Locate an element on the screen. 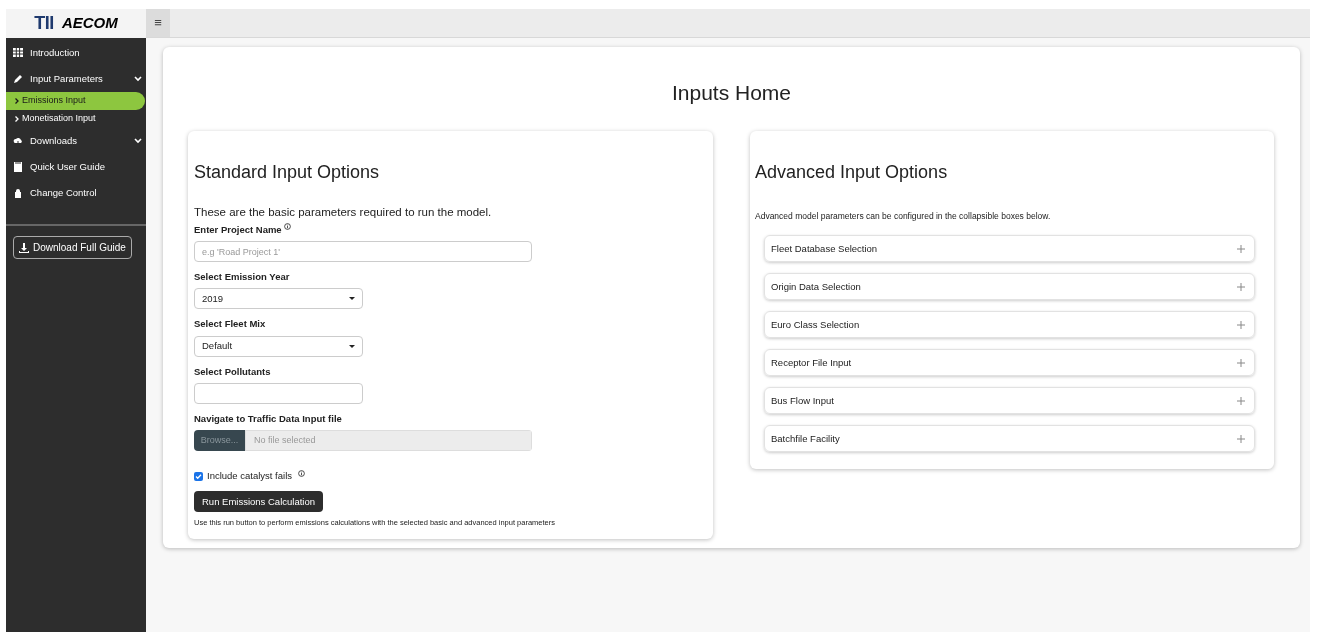 This screenshot has width=1318, height=632. description-text: Advanced model parameters can be configured in the collapsible boxes below. is located at coordinates (903, 216).